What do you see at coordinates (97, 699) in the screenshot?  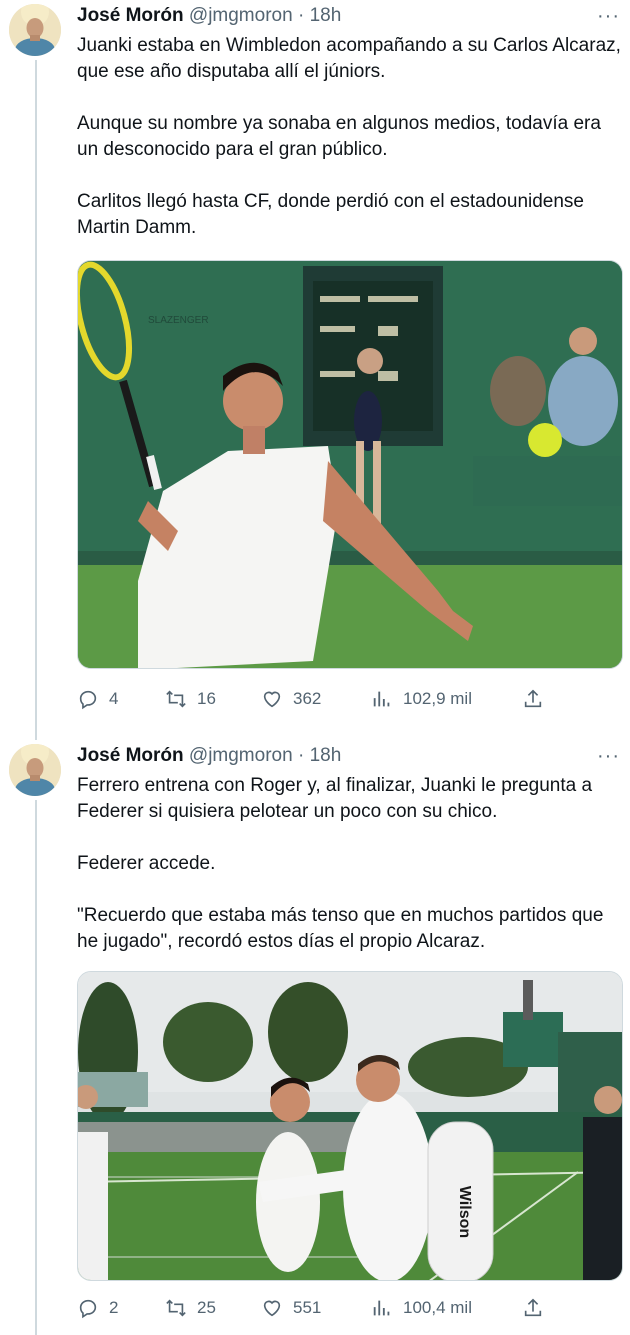 I see `reply-button: 4` at bounding box center [97, 699].